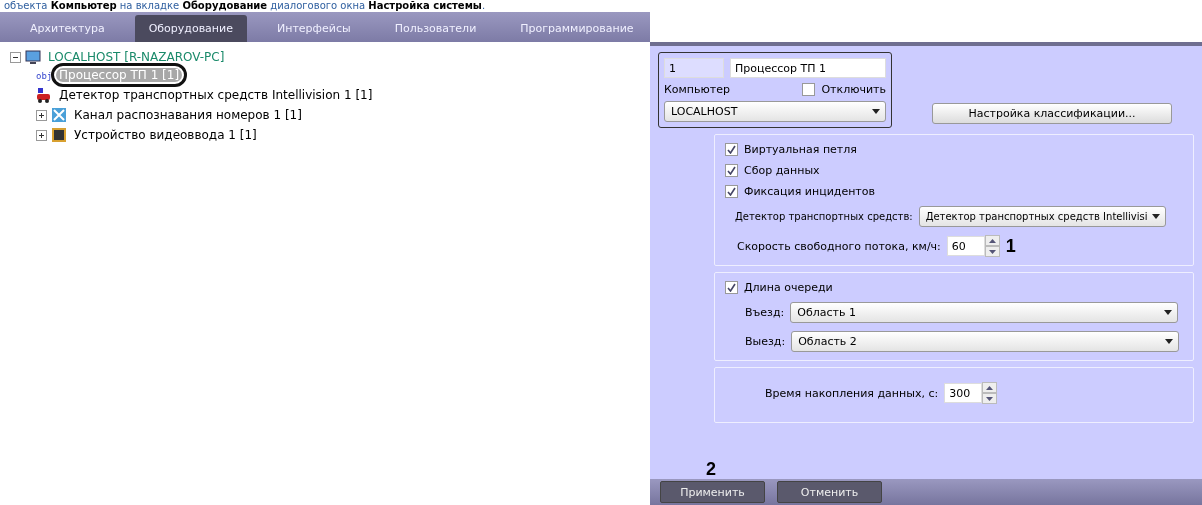 This screenshot has height=505, width=1202. What do you see at coordinates (190, 28) in the screenshot?
I see `tab: Оборудование` at bounding box center [190, 28].